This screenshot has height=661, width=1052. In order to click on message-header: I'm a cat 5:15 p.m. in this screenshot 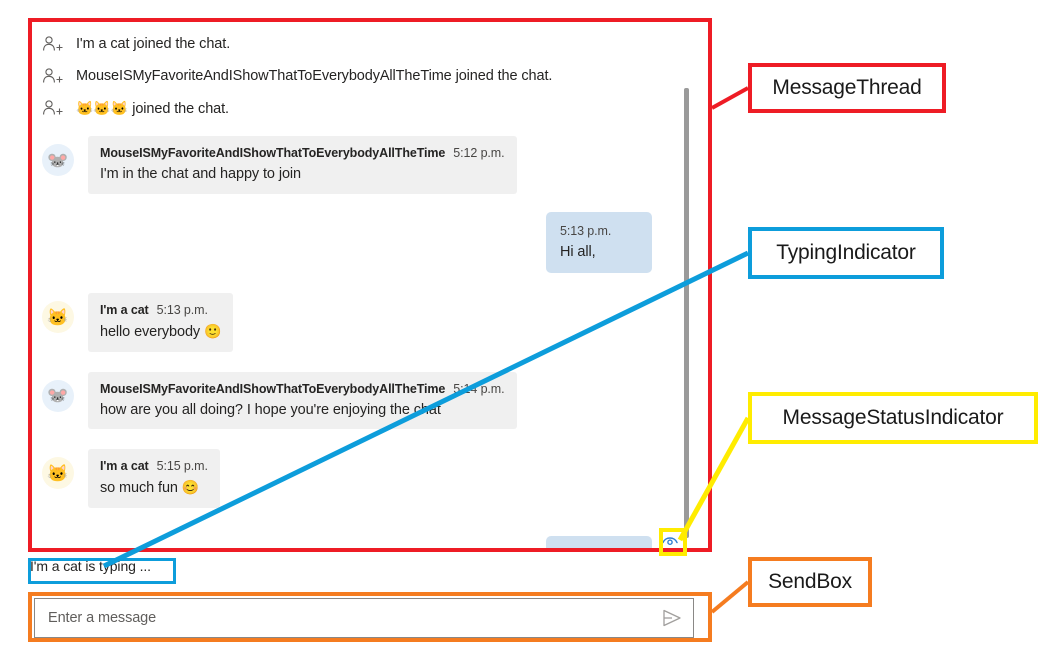, I will do `click(154, 466)`.